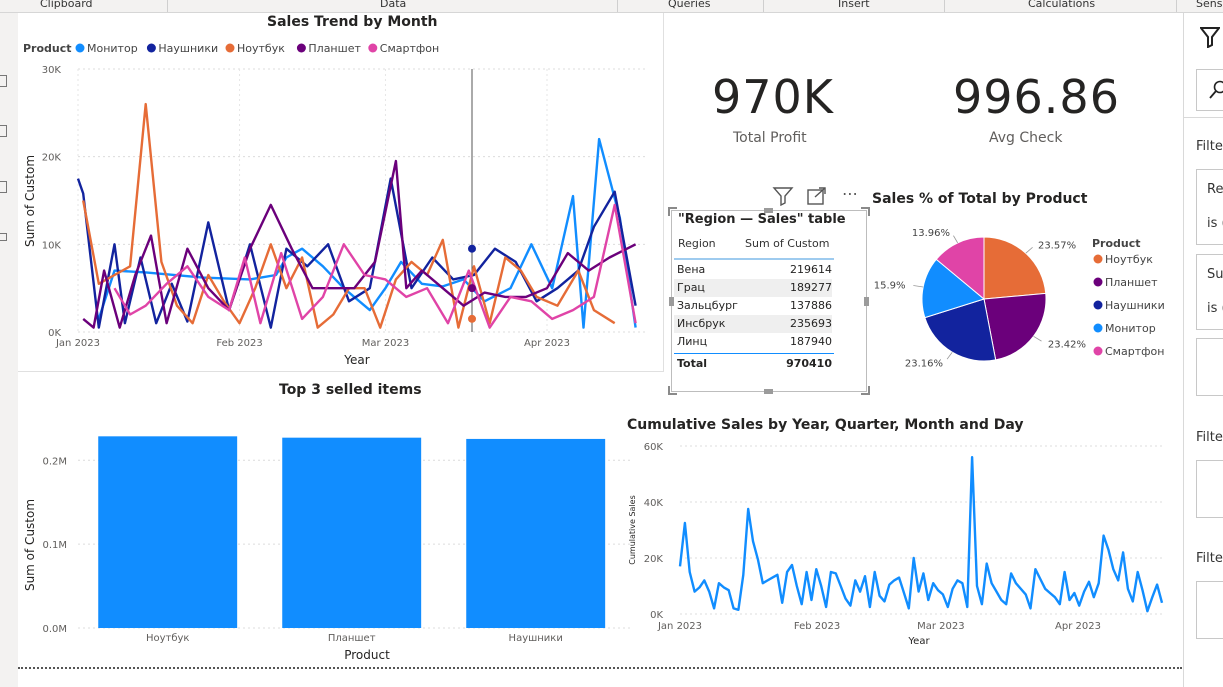 Image resolution: width=1223 pixels, height=687 pixels. I want to click on y-axis-title: Sum of Custom, so click(30, 545).